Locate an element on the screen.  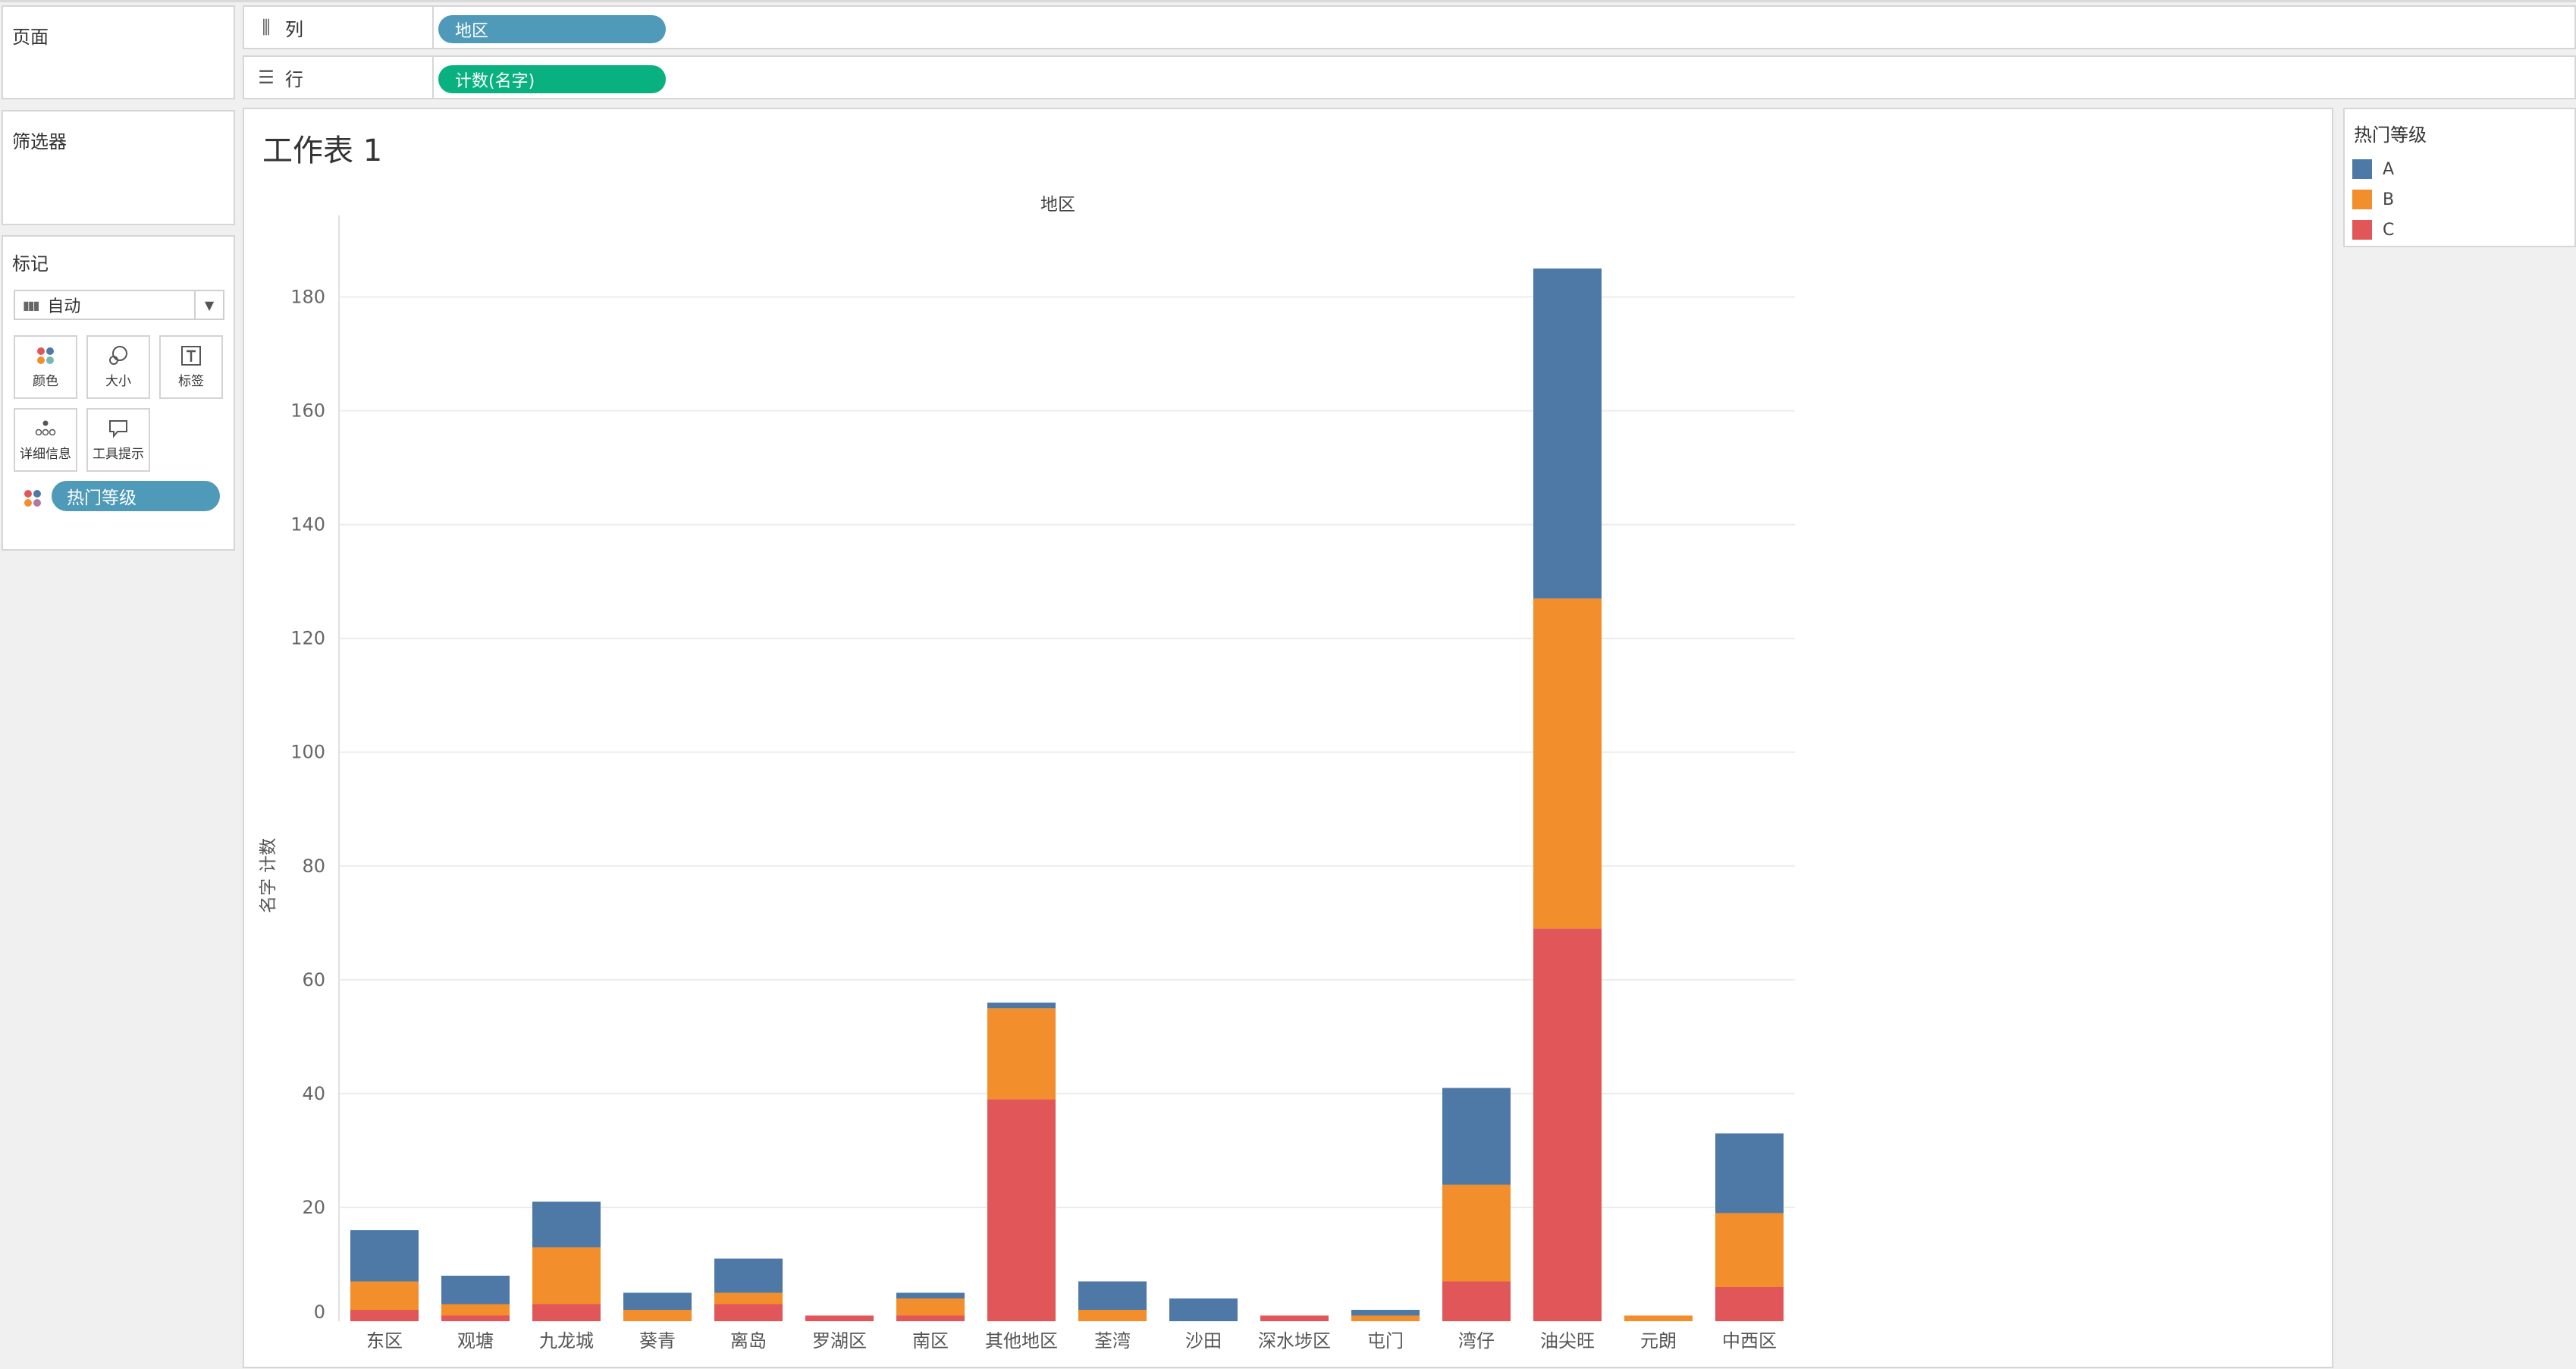
color-field-icon is located at coordinates (32, 498).